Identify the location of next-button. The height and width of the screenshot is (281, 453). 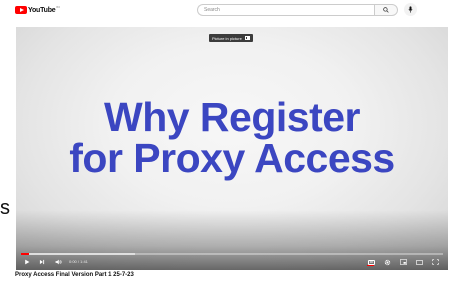
(42, 262).